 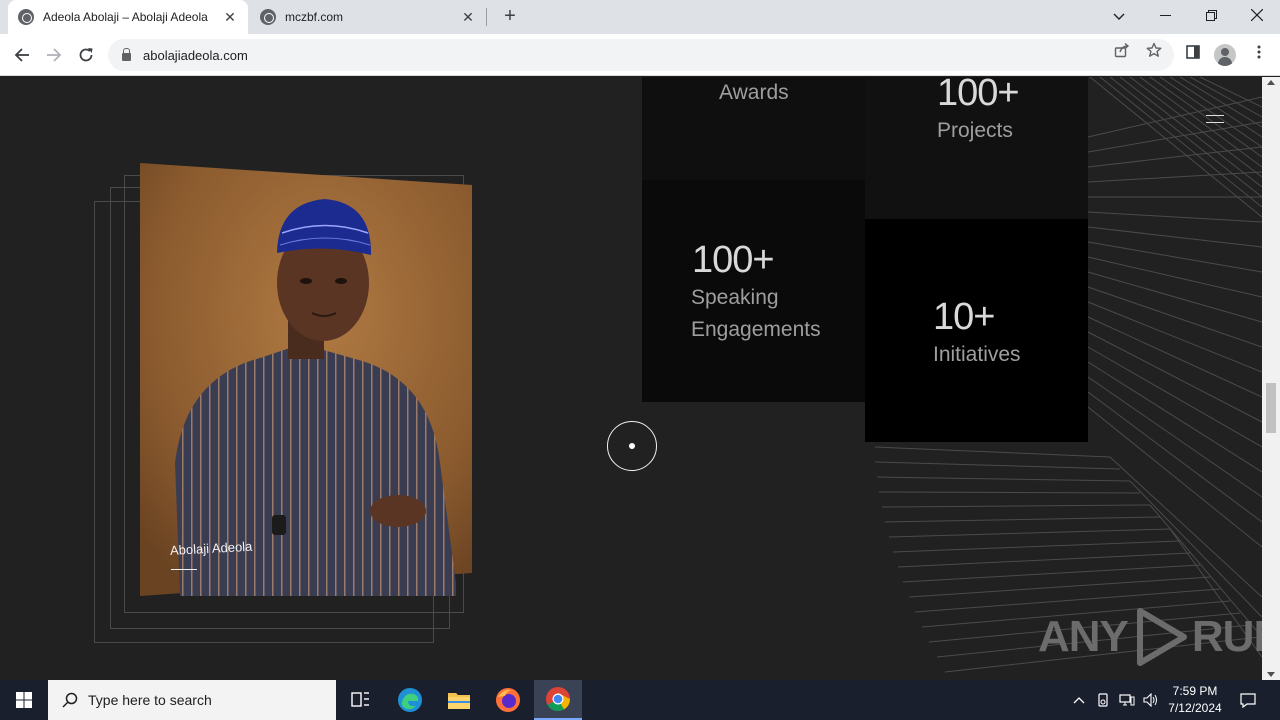 I want to click on edge-browser-icon, so click(x=410, y=700).